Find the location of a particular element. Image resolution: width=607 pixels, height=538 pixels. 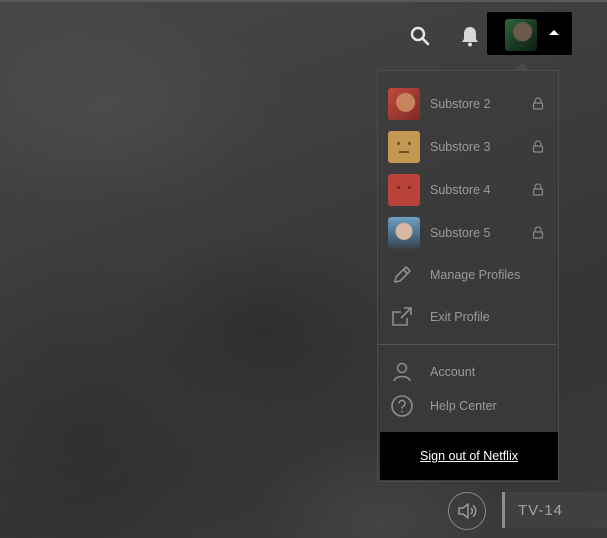

bell-icon is located at coordinates (470, 36).